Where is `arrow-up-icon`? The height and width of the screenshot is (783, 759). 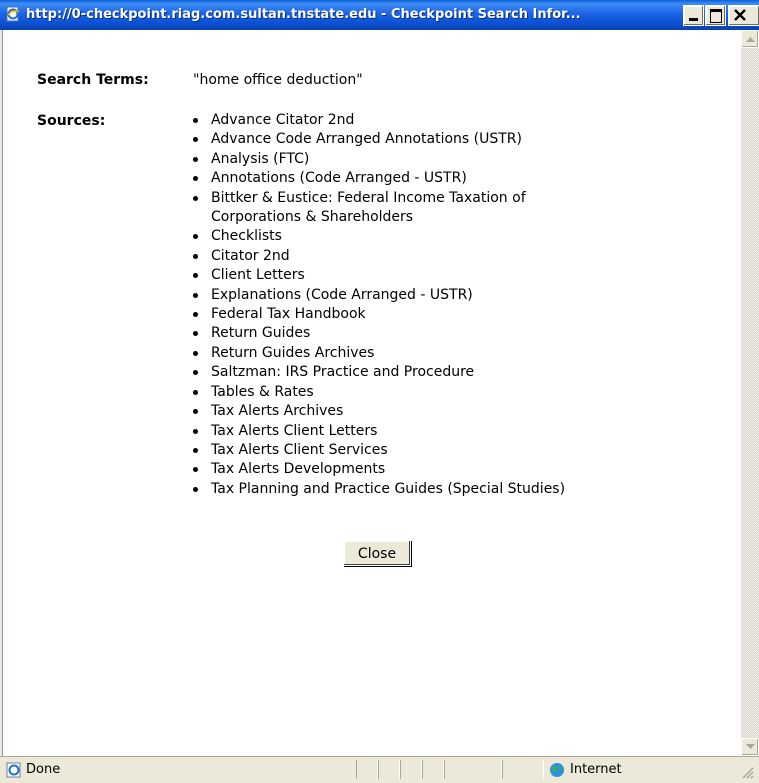
arrow-up-icon is located at coordinates (750, 39).